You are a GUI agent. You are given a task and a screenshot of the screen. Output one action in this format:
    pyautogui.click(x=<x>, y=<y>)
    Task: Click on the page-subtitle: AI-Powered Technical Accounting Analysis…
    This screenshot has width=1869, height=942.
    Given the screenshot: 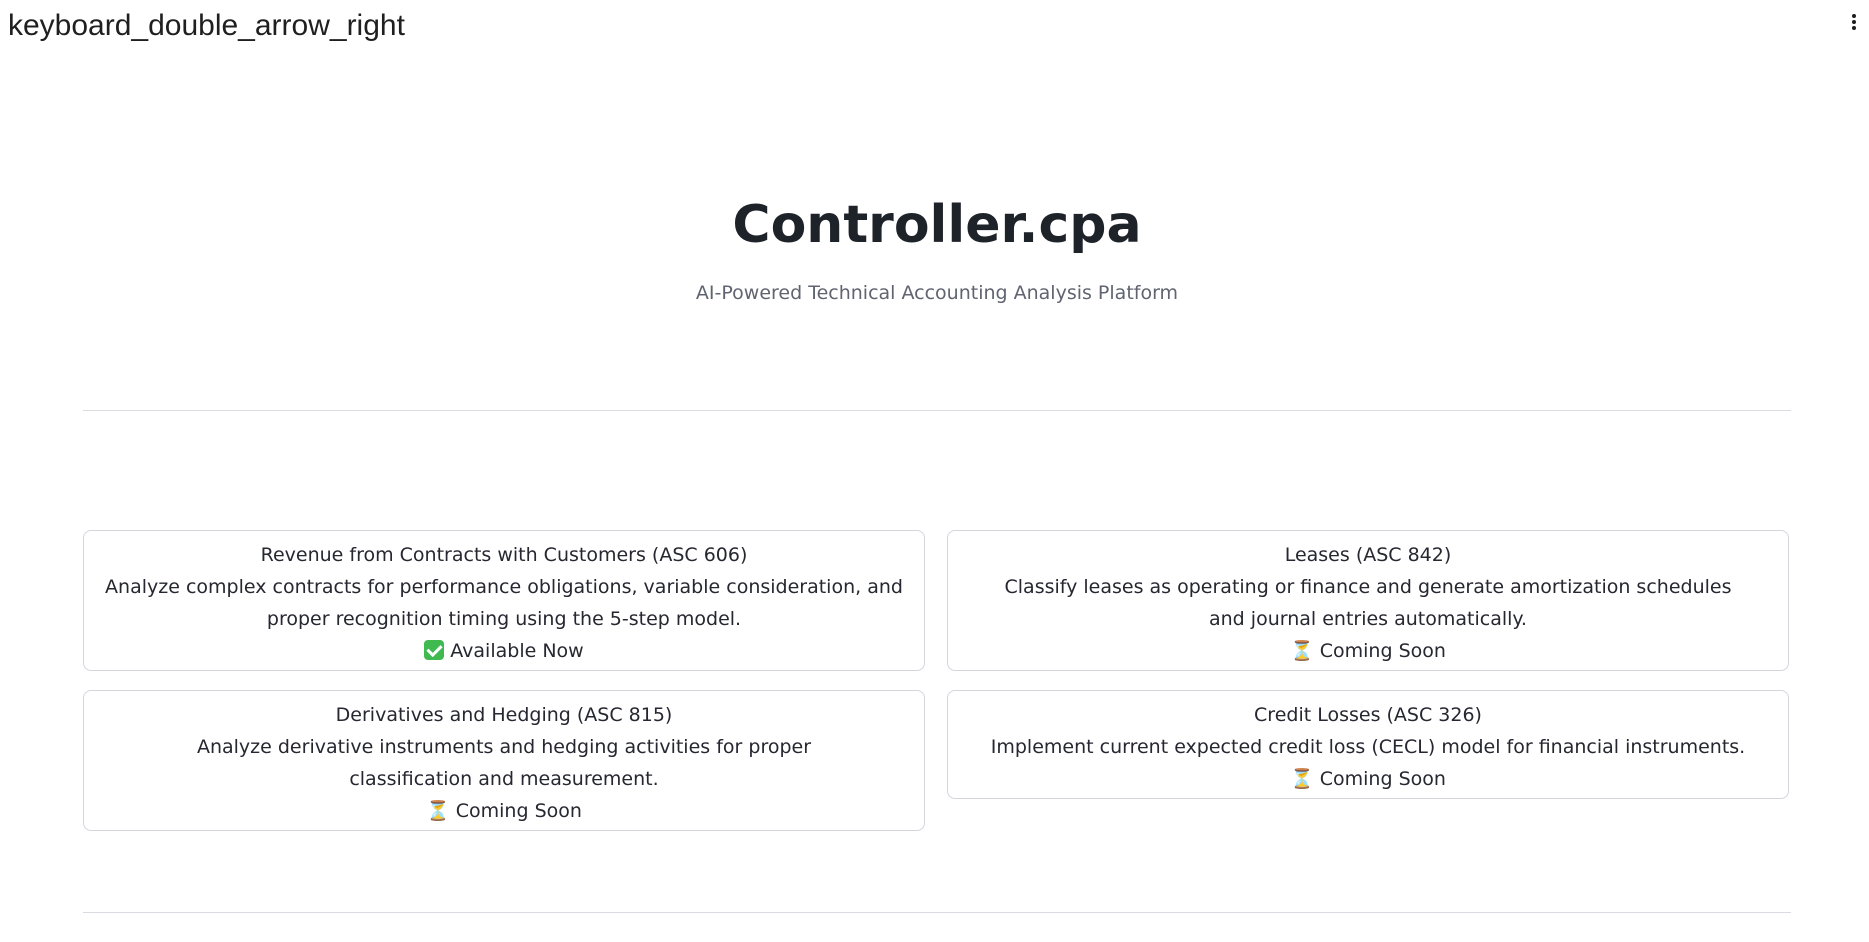 What is the action you would take?
    pyautogui.click(x=937, y=293)
    